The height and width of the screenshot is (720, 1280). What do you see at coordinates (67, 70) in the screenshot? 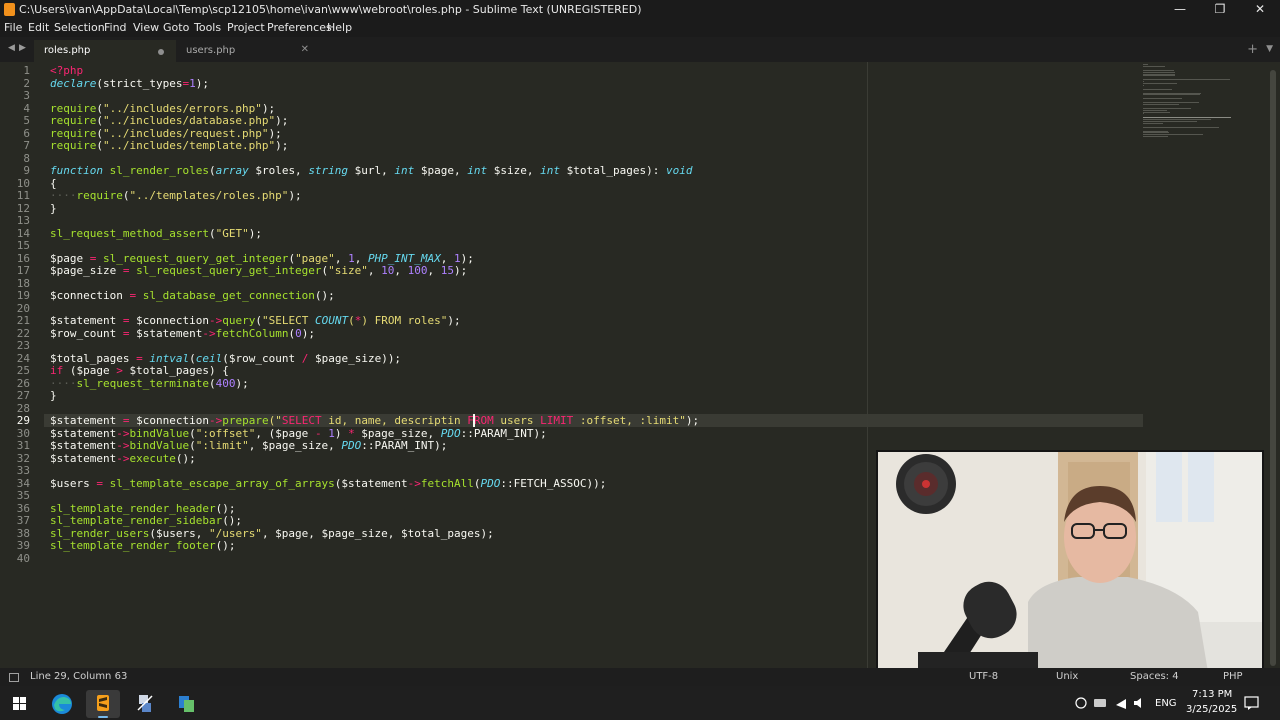
I see `code-token: <?php` at bounding box center [67, 70].